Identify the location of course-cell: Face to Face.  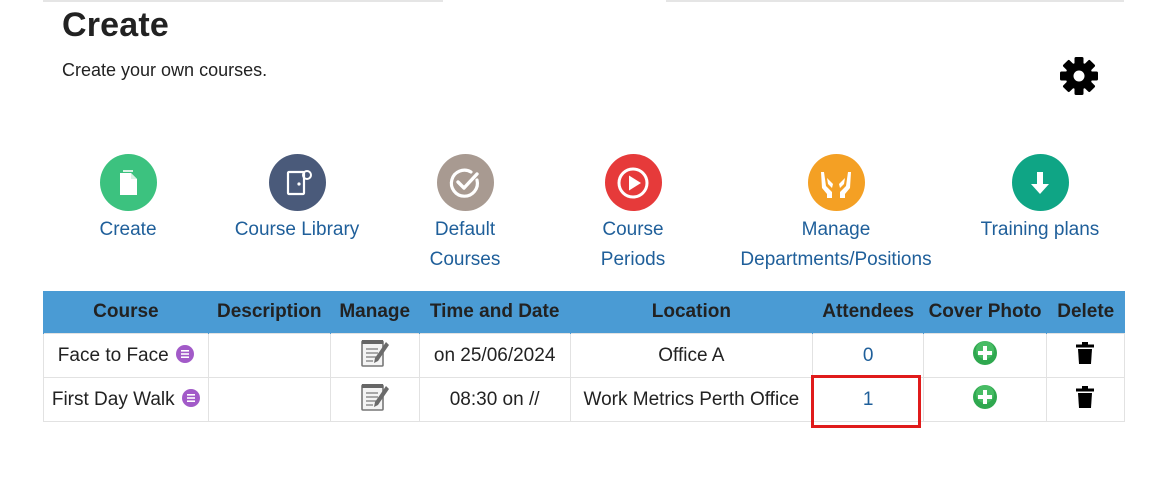
(126, 355).